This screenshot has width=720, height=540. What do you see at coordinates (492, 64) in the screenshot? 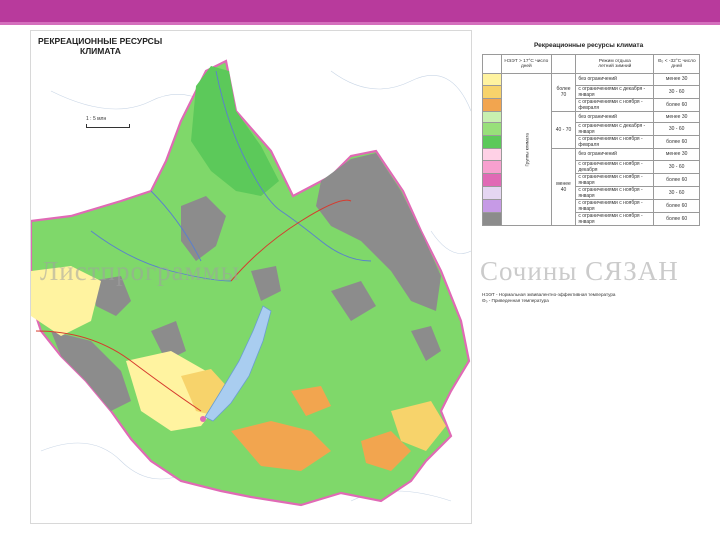
I see `legend-header-swatch` at bounding box center [492, 64].